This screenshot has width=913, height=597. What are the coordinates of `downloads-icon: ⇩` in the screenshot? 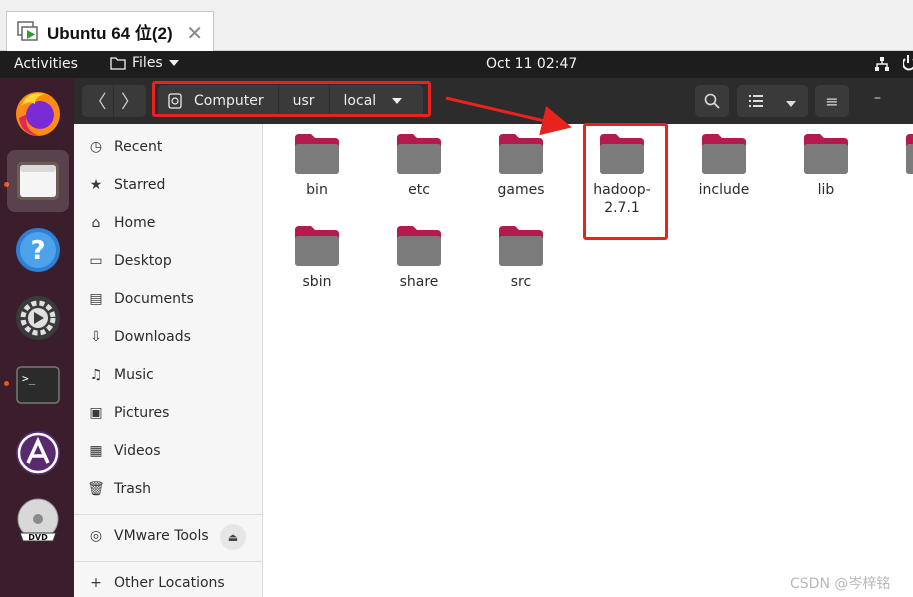 It's located at (96, 337).